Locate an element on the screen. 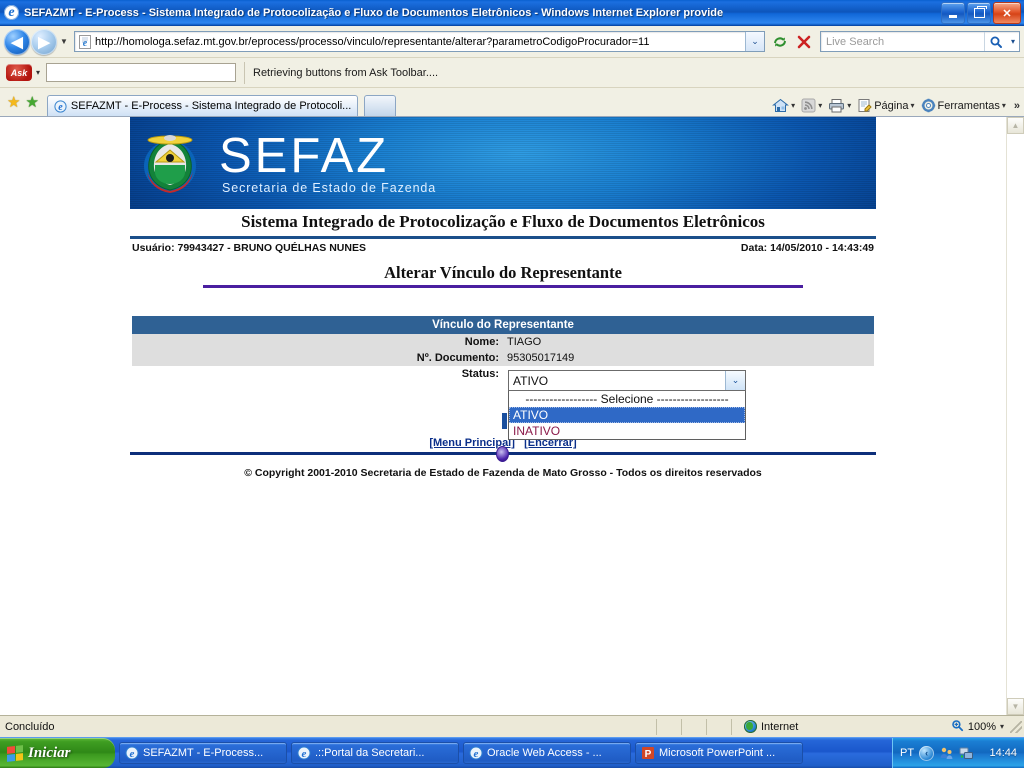 The image size is (1024, 768). table-header-label: Vínculo do Representante is located at coordinates (503, 325).